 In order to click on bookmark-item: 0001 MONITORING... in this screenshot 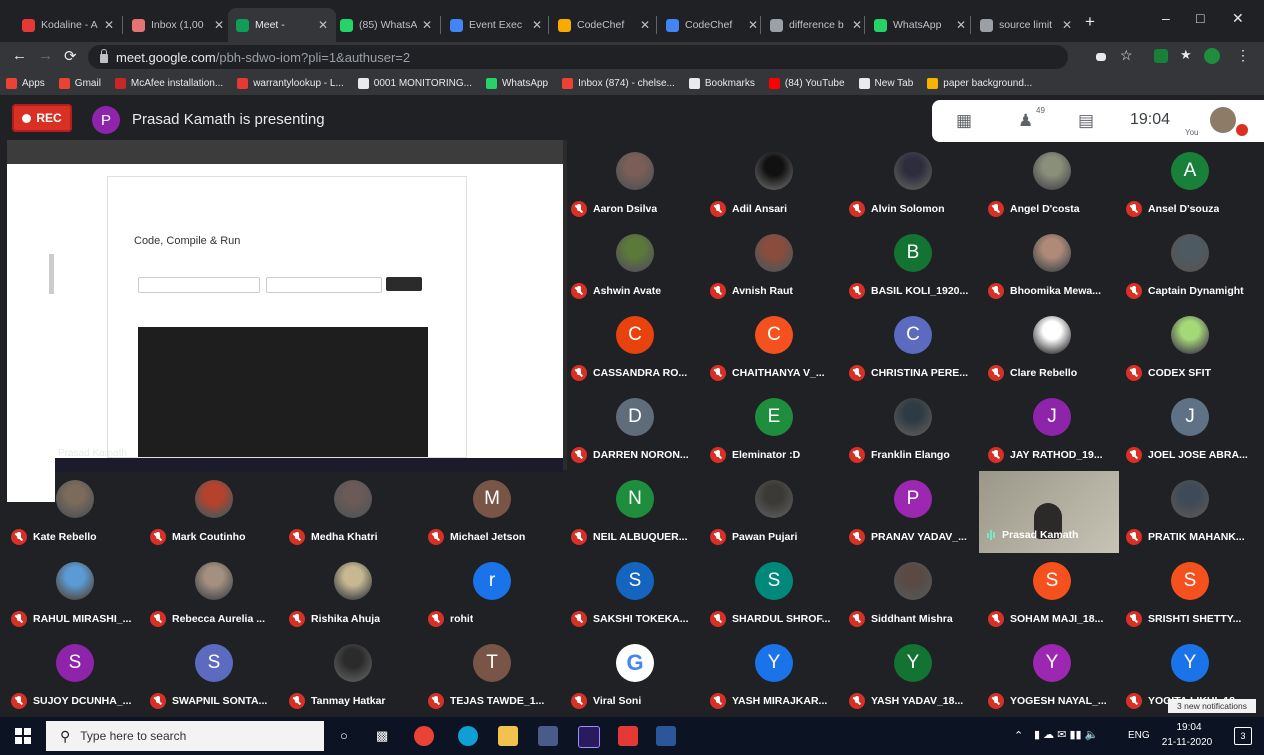, I will do `click(414, 83)`.